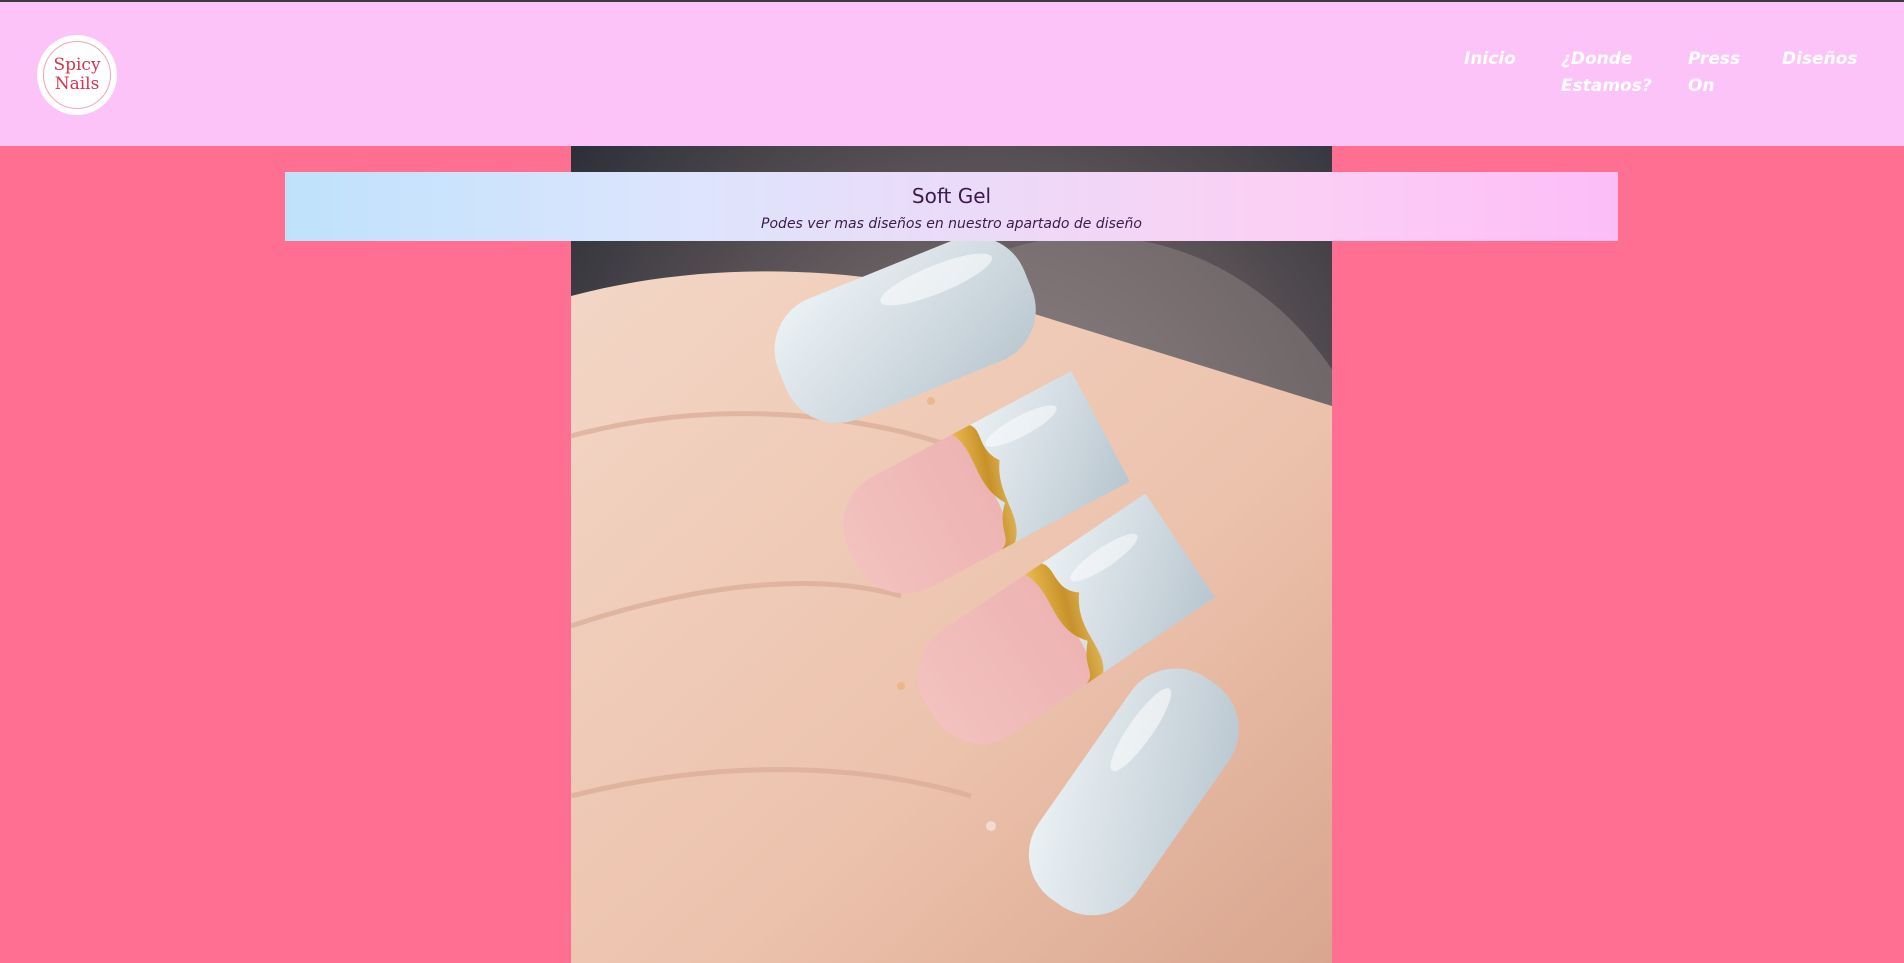  I want to click on banner-title: Soft Gel, so click(951, 196).